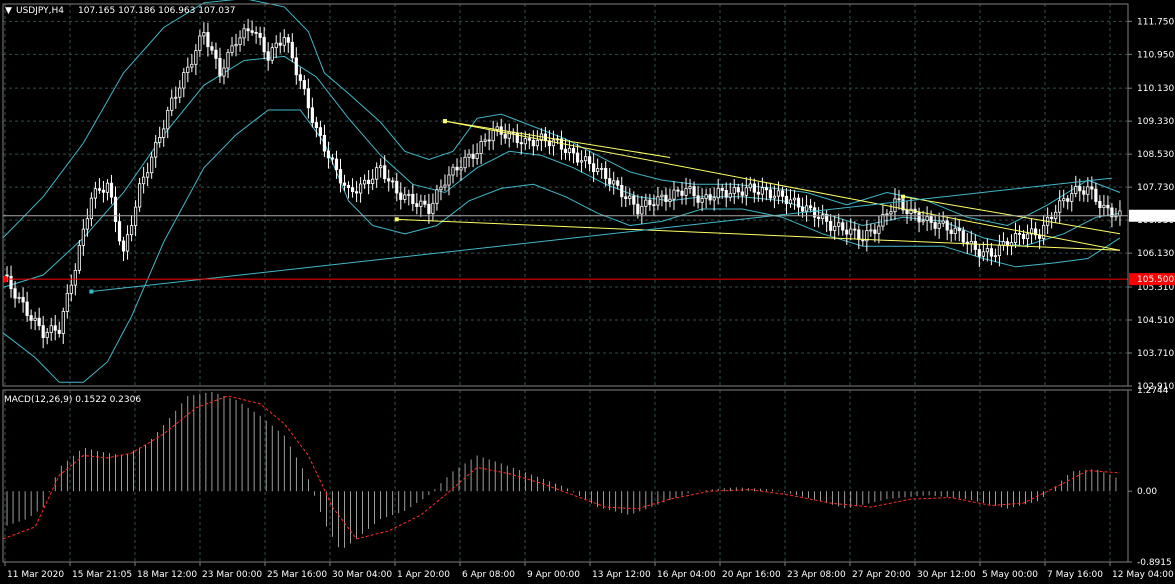 Image resolution: width=1175 pixels, height=584 pixels. What do you see at coordinates (751, 575) in the screenshot?
I see `time-tick-label: 20 Apr 16:00` at bounding box center [751, 575].